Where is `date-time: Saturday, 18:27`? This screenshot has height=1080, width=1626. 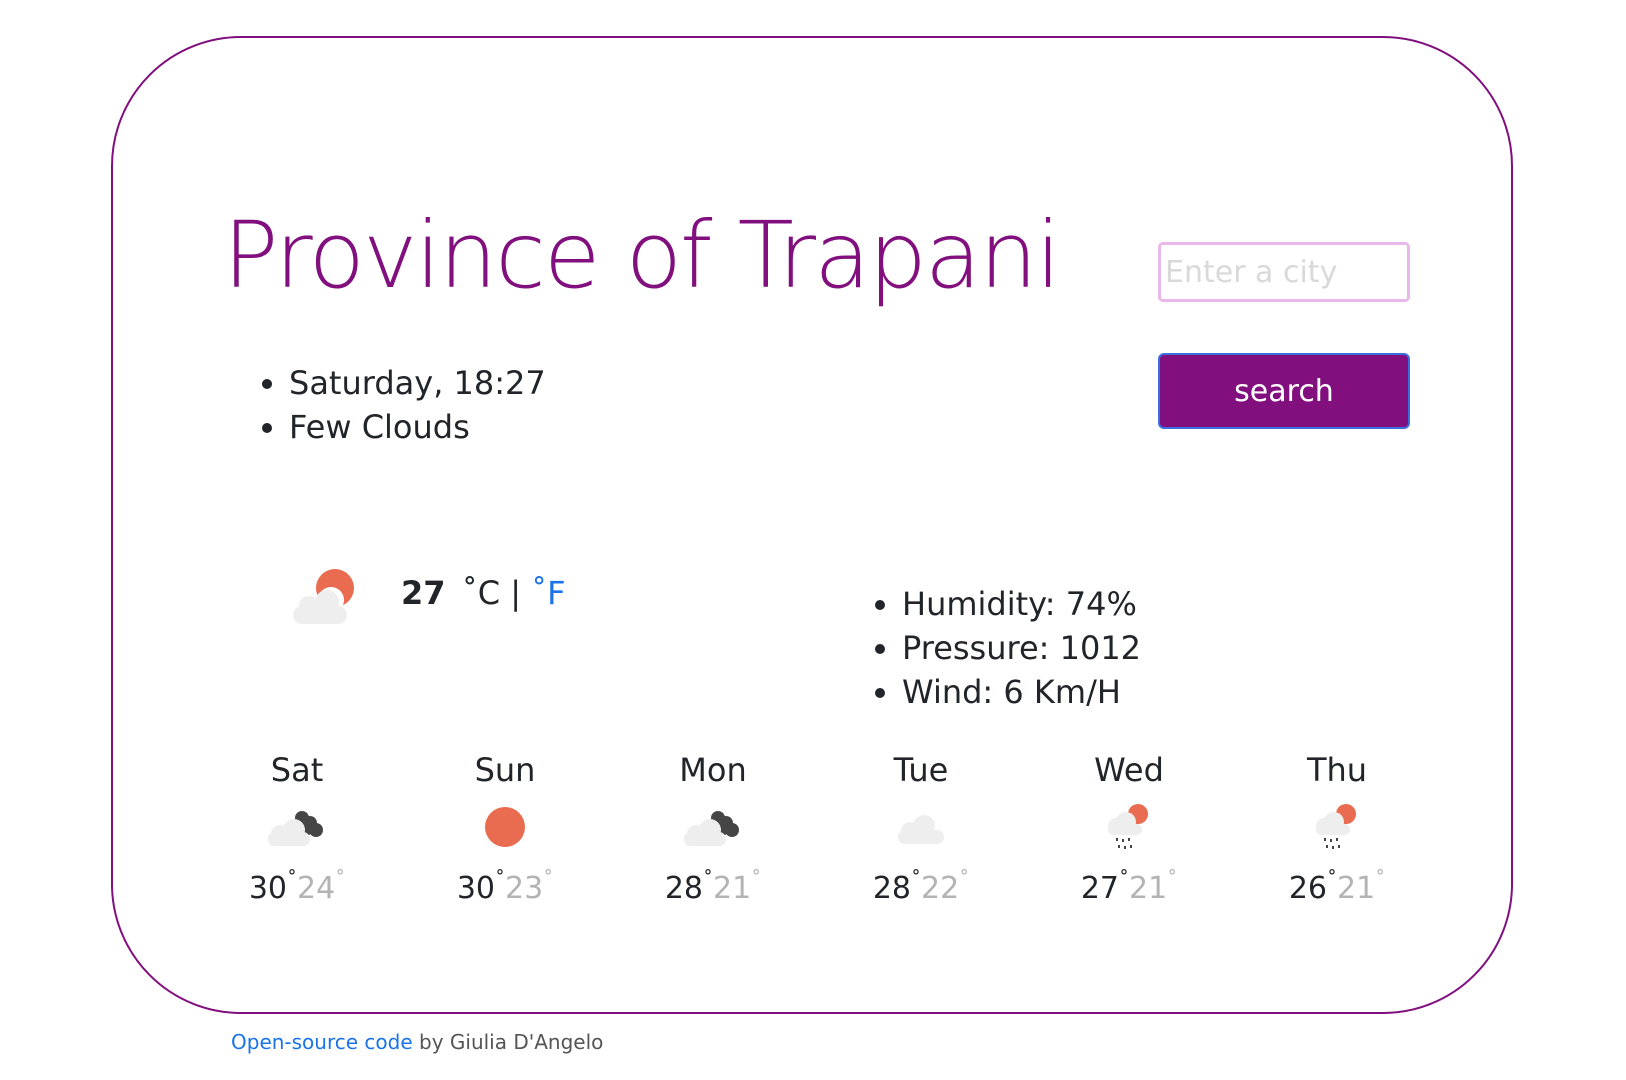 date-time: Saturday, 18:27 is located at coordinates (417, 383).